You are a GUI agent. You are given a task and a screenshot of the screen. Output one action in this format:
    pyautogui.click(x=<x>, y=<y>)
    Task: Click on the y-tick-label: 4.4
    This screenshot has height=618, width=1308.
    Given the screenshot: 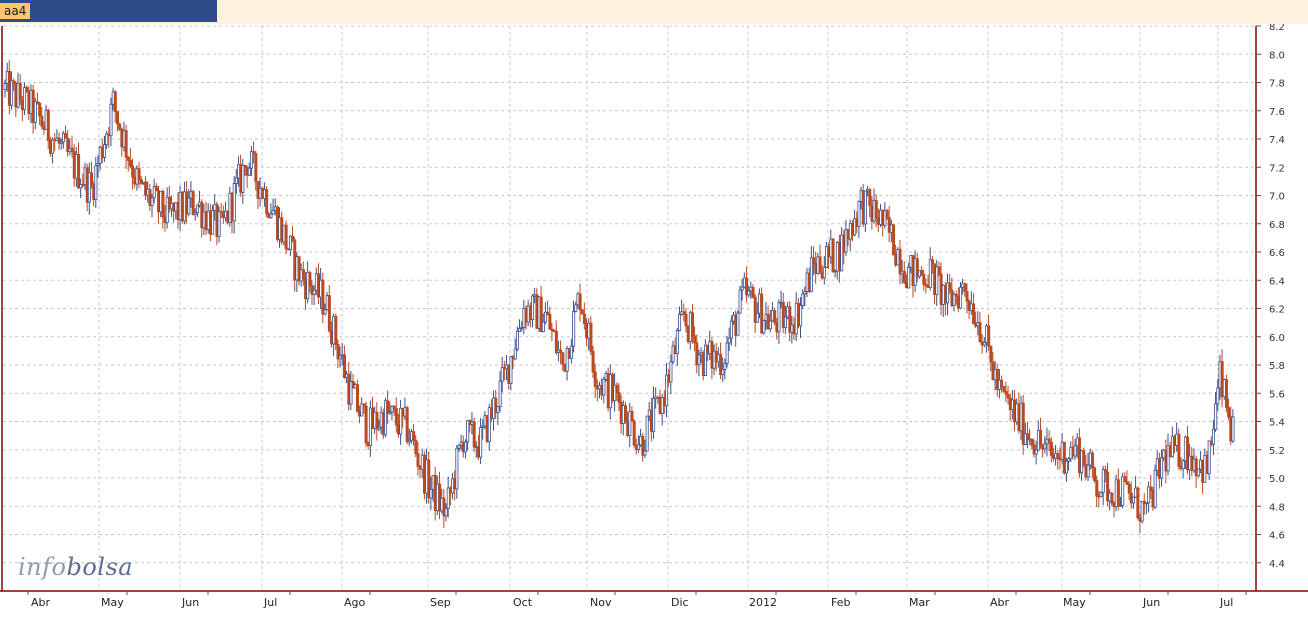 What is the action you would take?
    pyautogui.click(x=1277, y=564)
    